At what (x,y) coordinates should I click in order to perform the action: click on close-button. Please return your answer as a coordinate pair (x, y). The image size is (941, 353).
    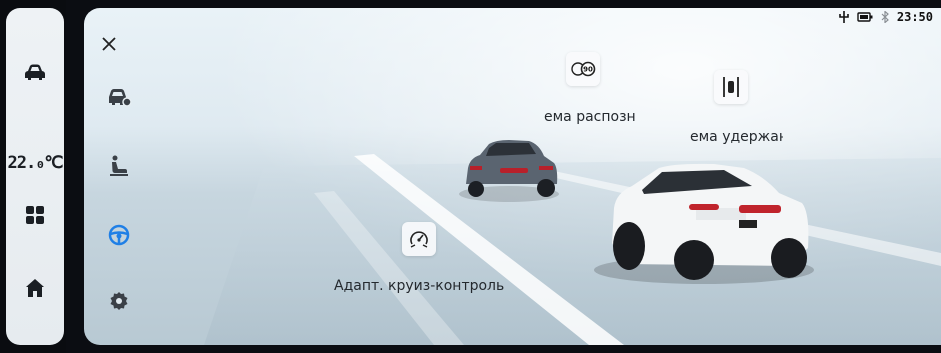
    Looking at the image, I should click on (109, 45).